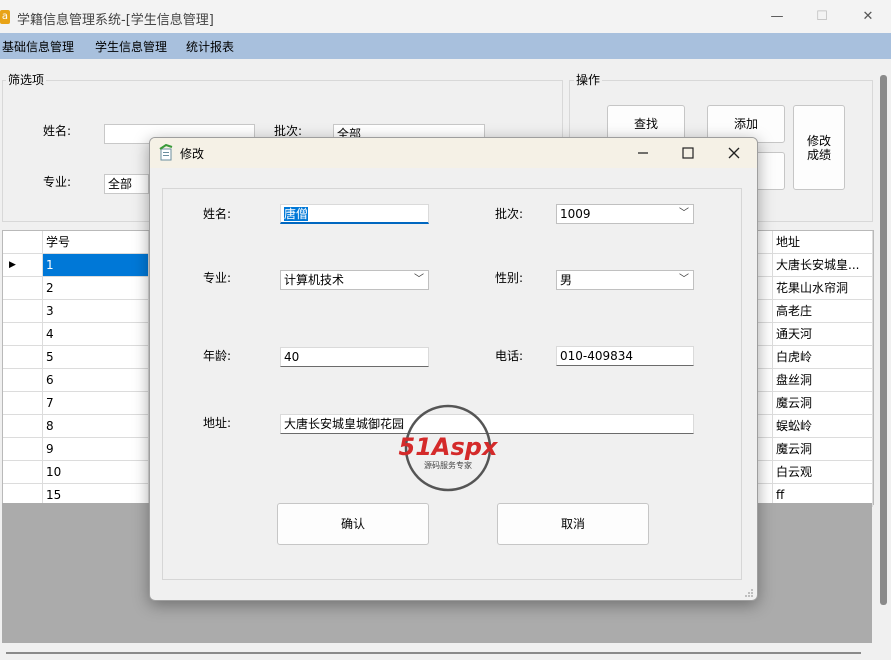 This screenshot has height=660, width=891. I want to click on maximize-button: ☐, so click(822, 17).